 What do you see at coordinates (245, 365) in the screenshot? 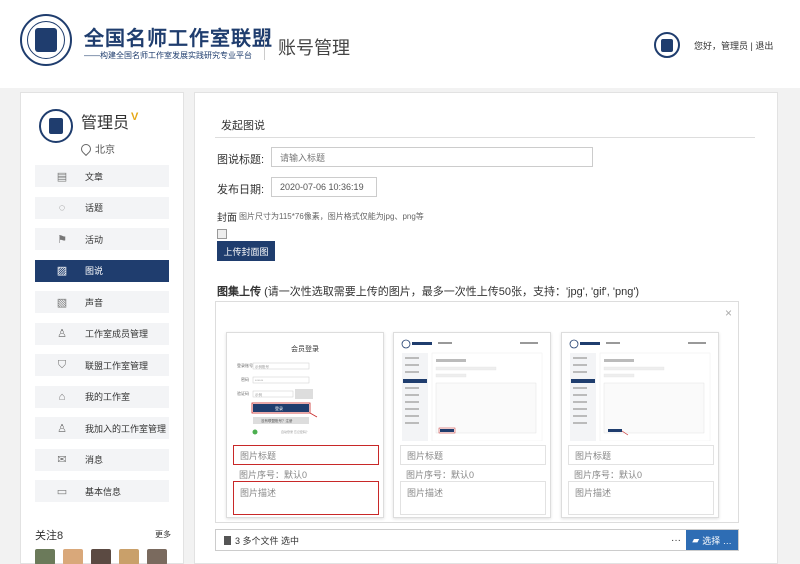
I see `thumb-account-label: 登录账号` at bounding box center [245, 365].